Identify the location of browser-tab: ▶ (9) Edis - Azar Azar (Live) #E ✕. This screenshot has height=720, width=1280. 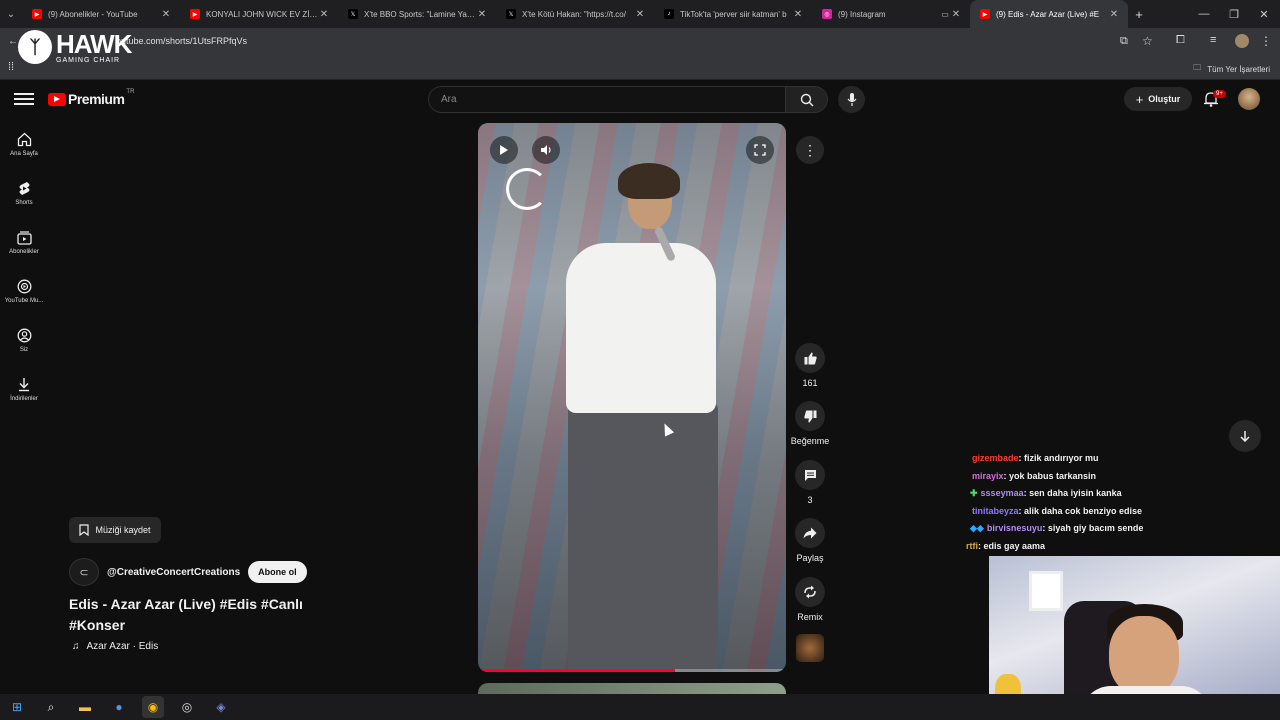
(1049, 14).